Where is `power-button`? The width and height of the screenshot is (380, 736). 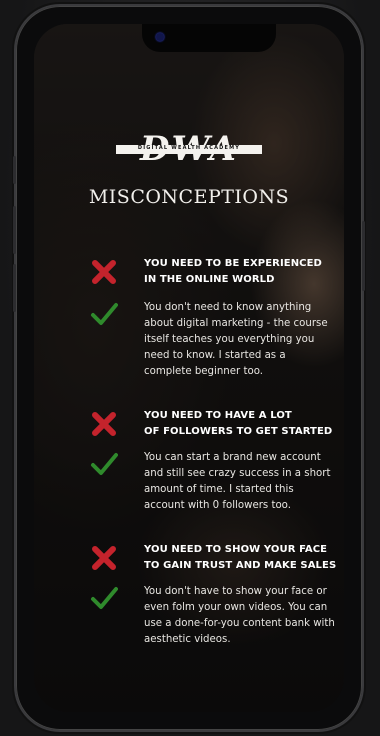 power-button is located at coordinates (363, 256).